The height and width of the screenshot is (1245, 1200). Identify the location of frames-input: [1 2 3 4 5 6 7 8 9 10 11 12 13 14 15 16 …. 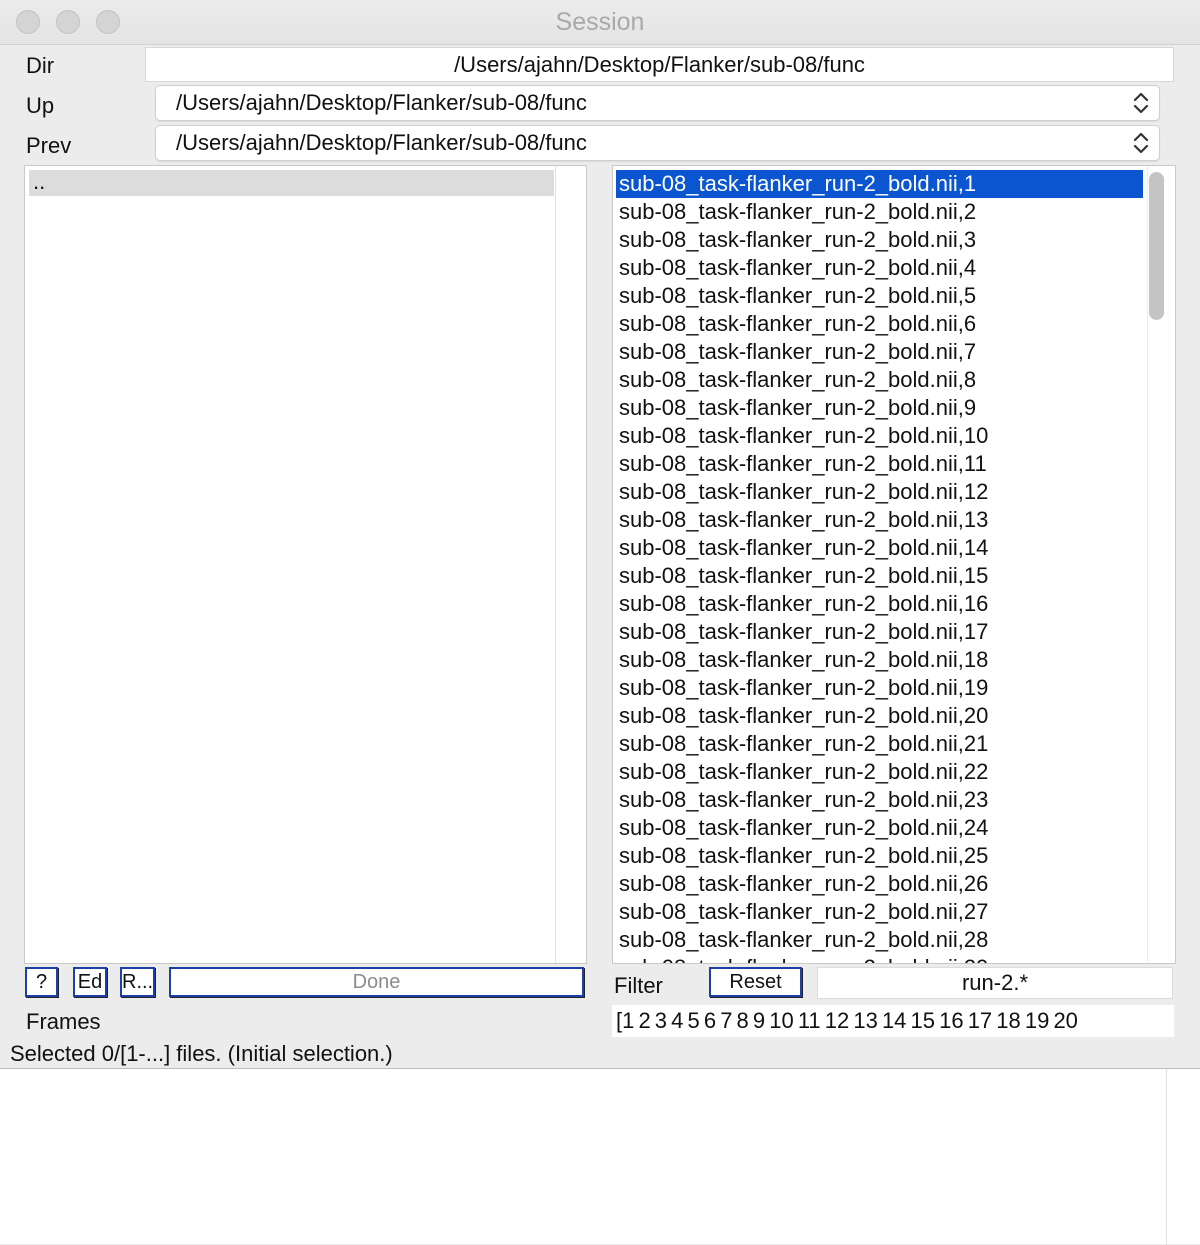
(893, 1021).